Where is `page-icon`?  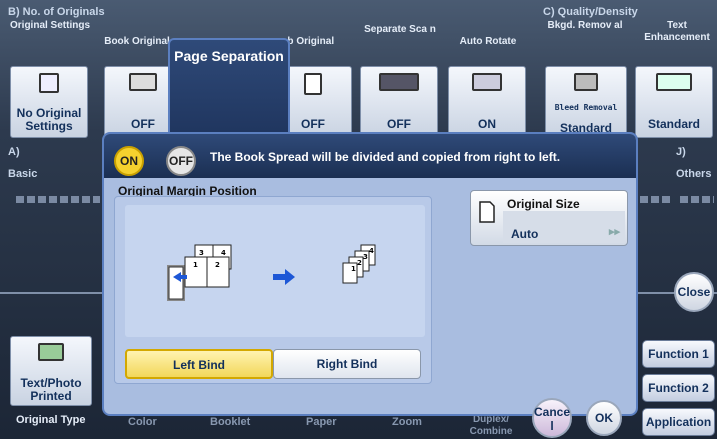
page-icon is located at coordinates (487, 212).